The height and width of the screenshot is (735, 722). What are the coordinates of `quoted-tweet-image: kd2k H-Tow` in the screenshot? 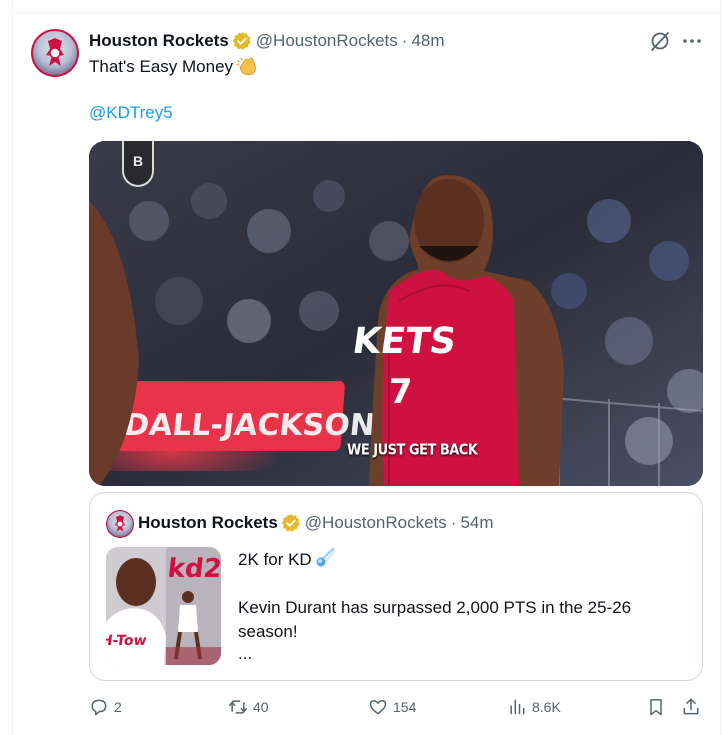 It's located at (163, 606).